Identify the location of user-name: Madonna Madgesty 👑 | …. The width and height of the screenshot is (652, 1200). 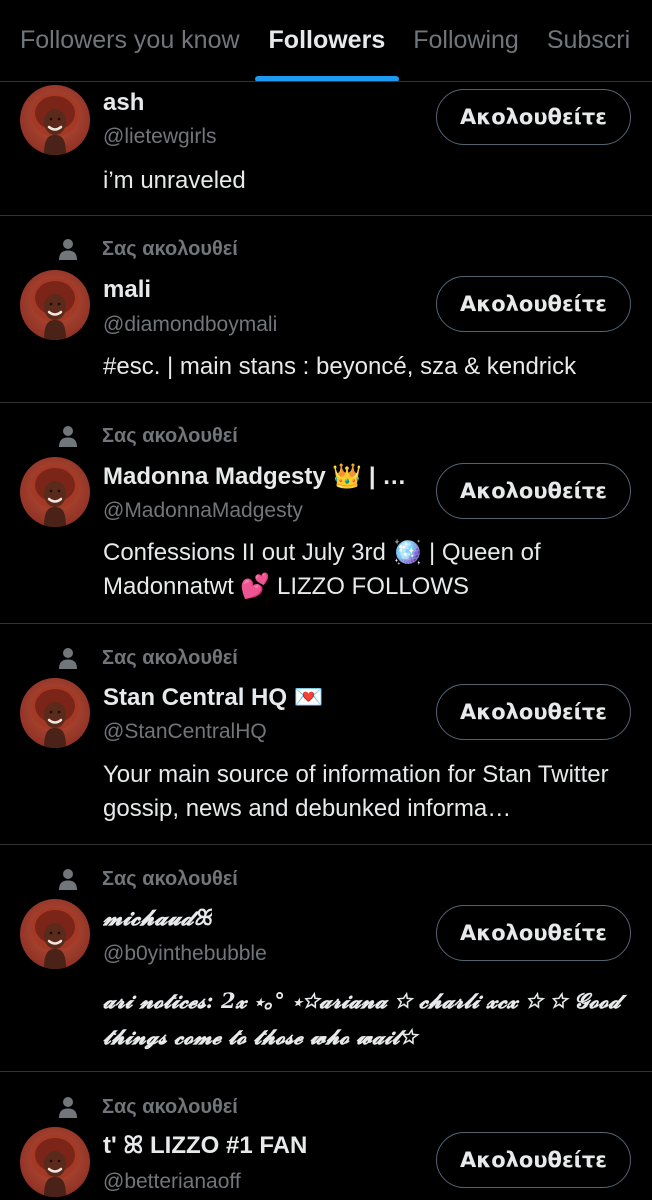
(254, 476).